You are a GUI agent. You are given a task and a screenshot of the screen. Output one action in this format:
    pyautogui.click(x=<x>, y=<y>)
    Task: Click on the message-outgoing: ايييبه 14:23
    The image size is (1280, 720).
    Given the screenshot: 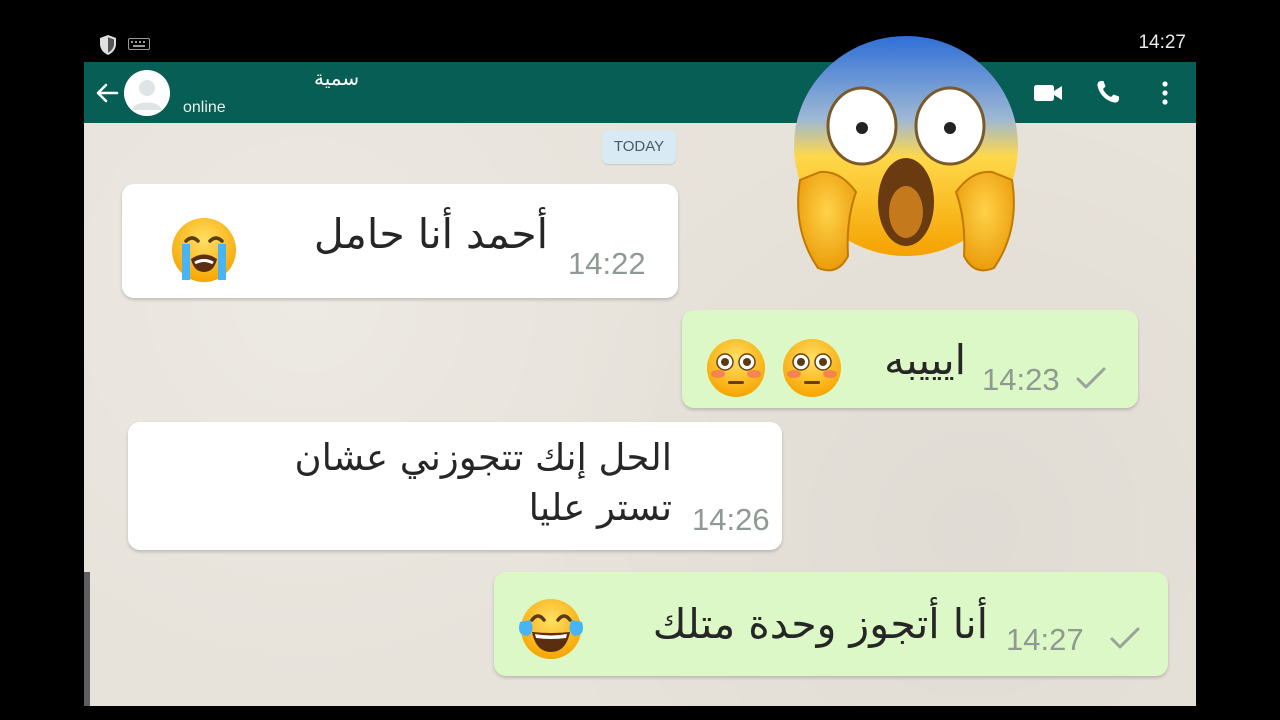 What is the action you would take?
    pyautogui.click(x=910, y=359)
    